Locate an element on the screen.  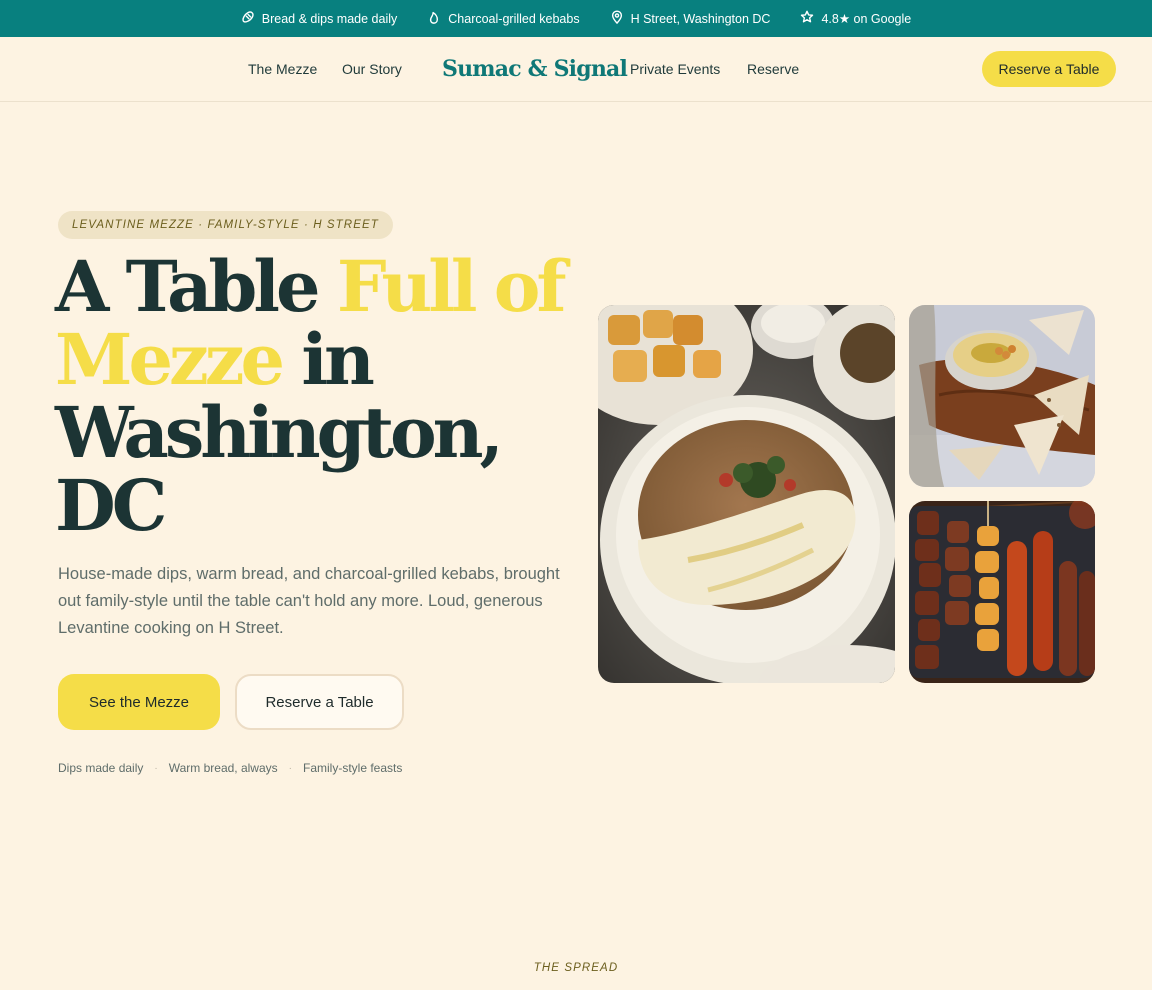
reserve-table-nav-button: Reserve a Table is located at coordinates (1049, 69).